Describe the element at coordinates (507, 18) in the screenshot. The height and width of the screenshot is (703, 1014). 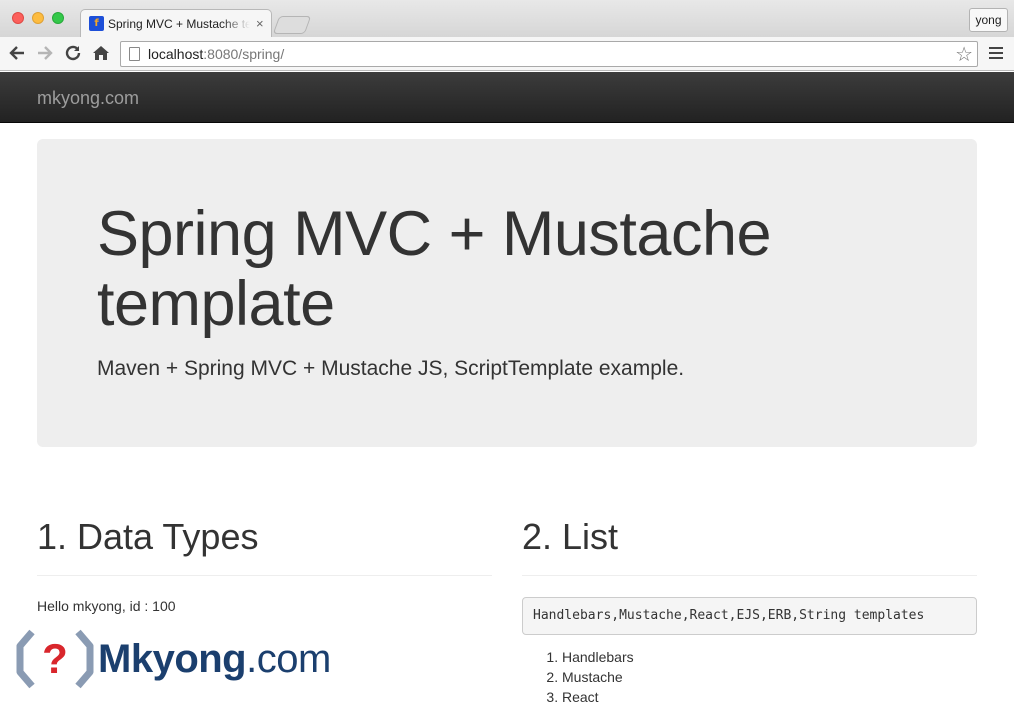
I see `browser-titlebar: f Spring MVC + Mustache template × yong` at that location.